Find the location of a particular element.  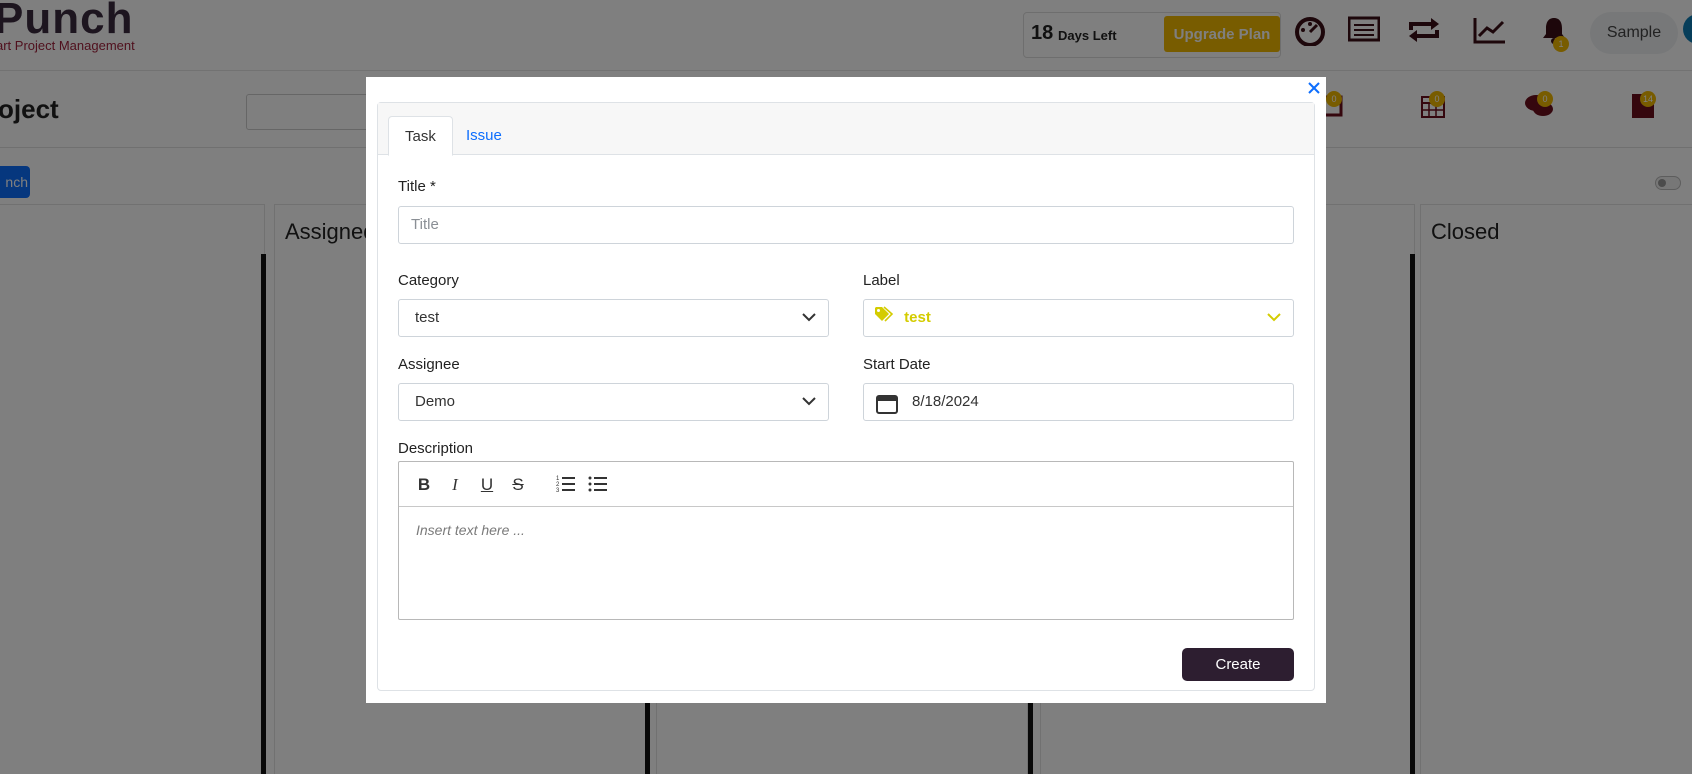

label-select: test is located at coordinates (1078, 318).